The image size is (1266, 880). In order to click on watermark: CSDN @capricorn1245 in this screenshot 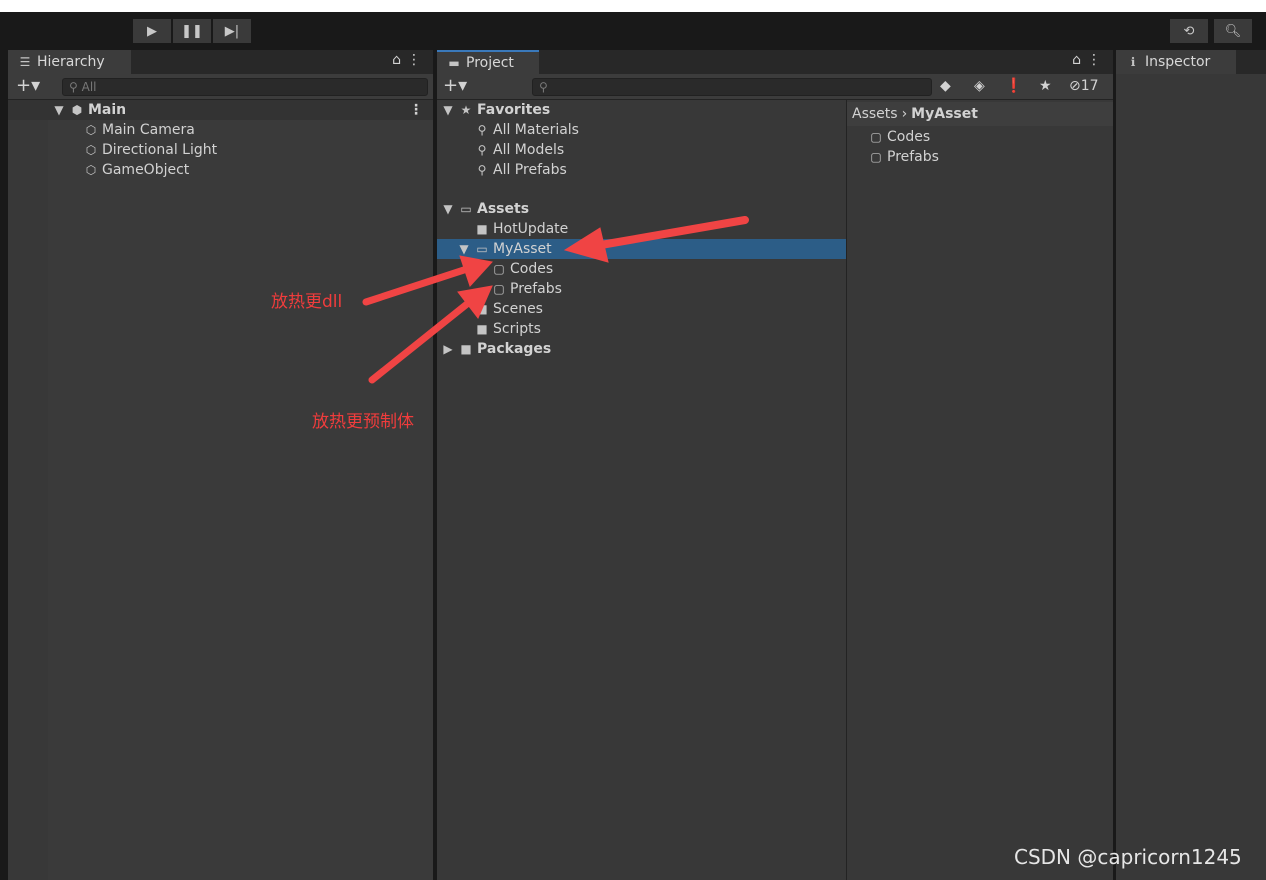, I will do `click(1128, 857)`.